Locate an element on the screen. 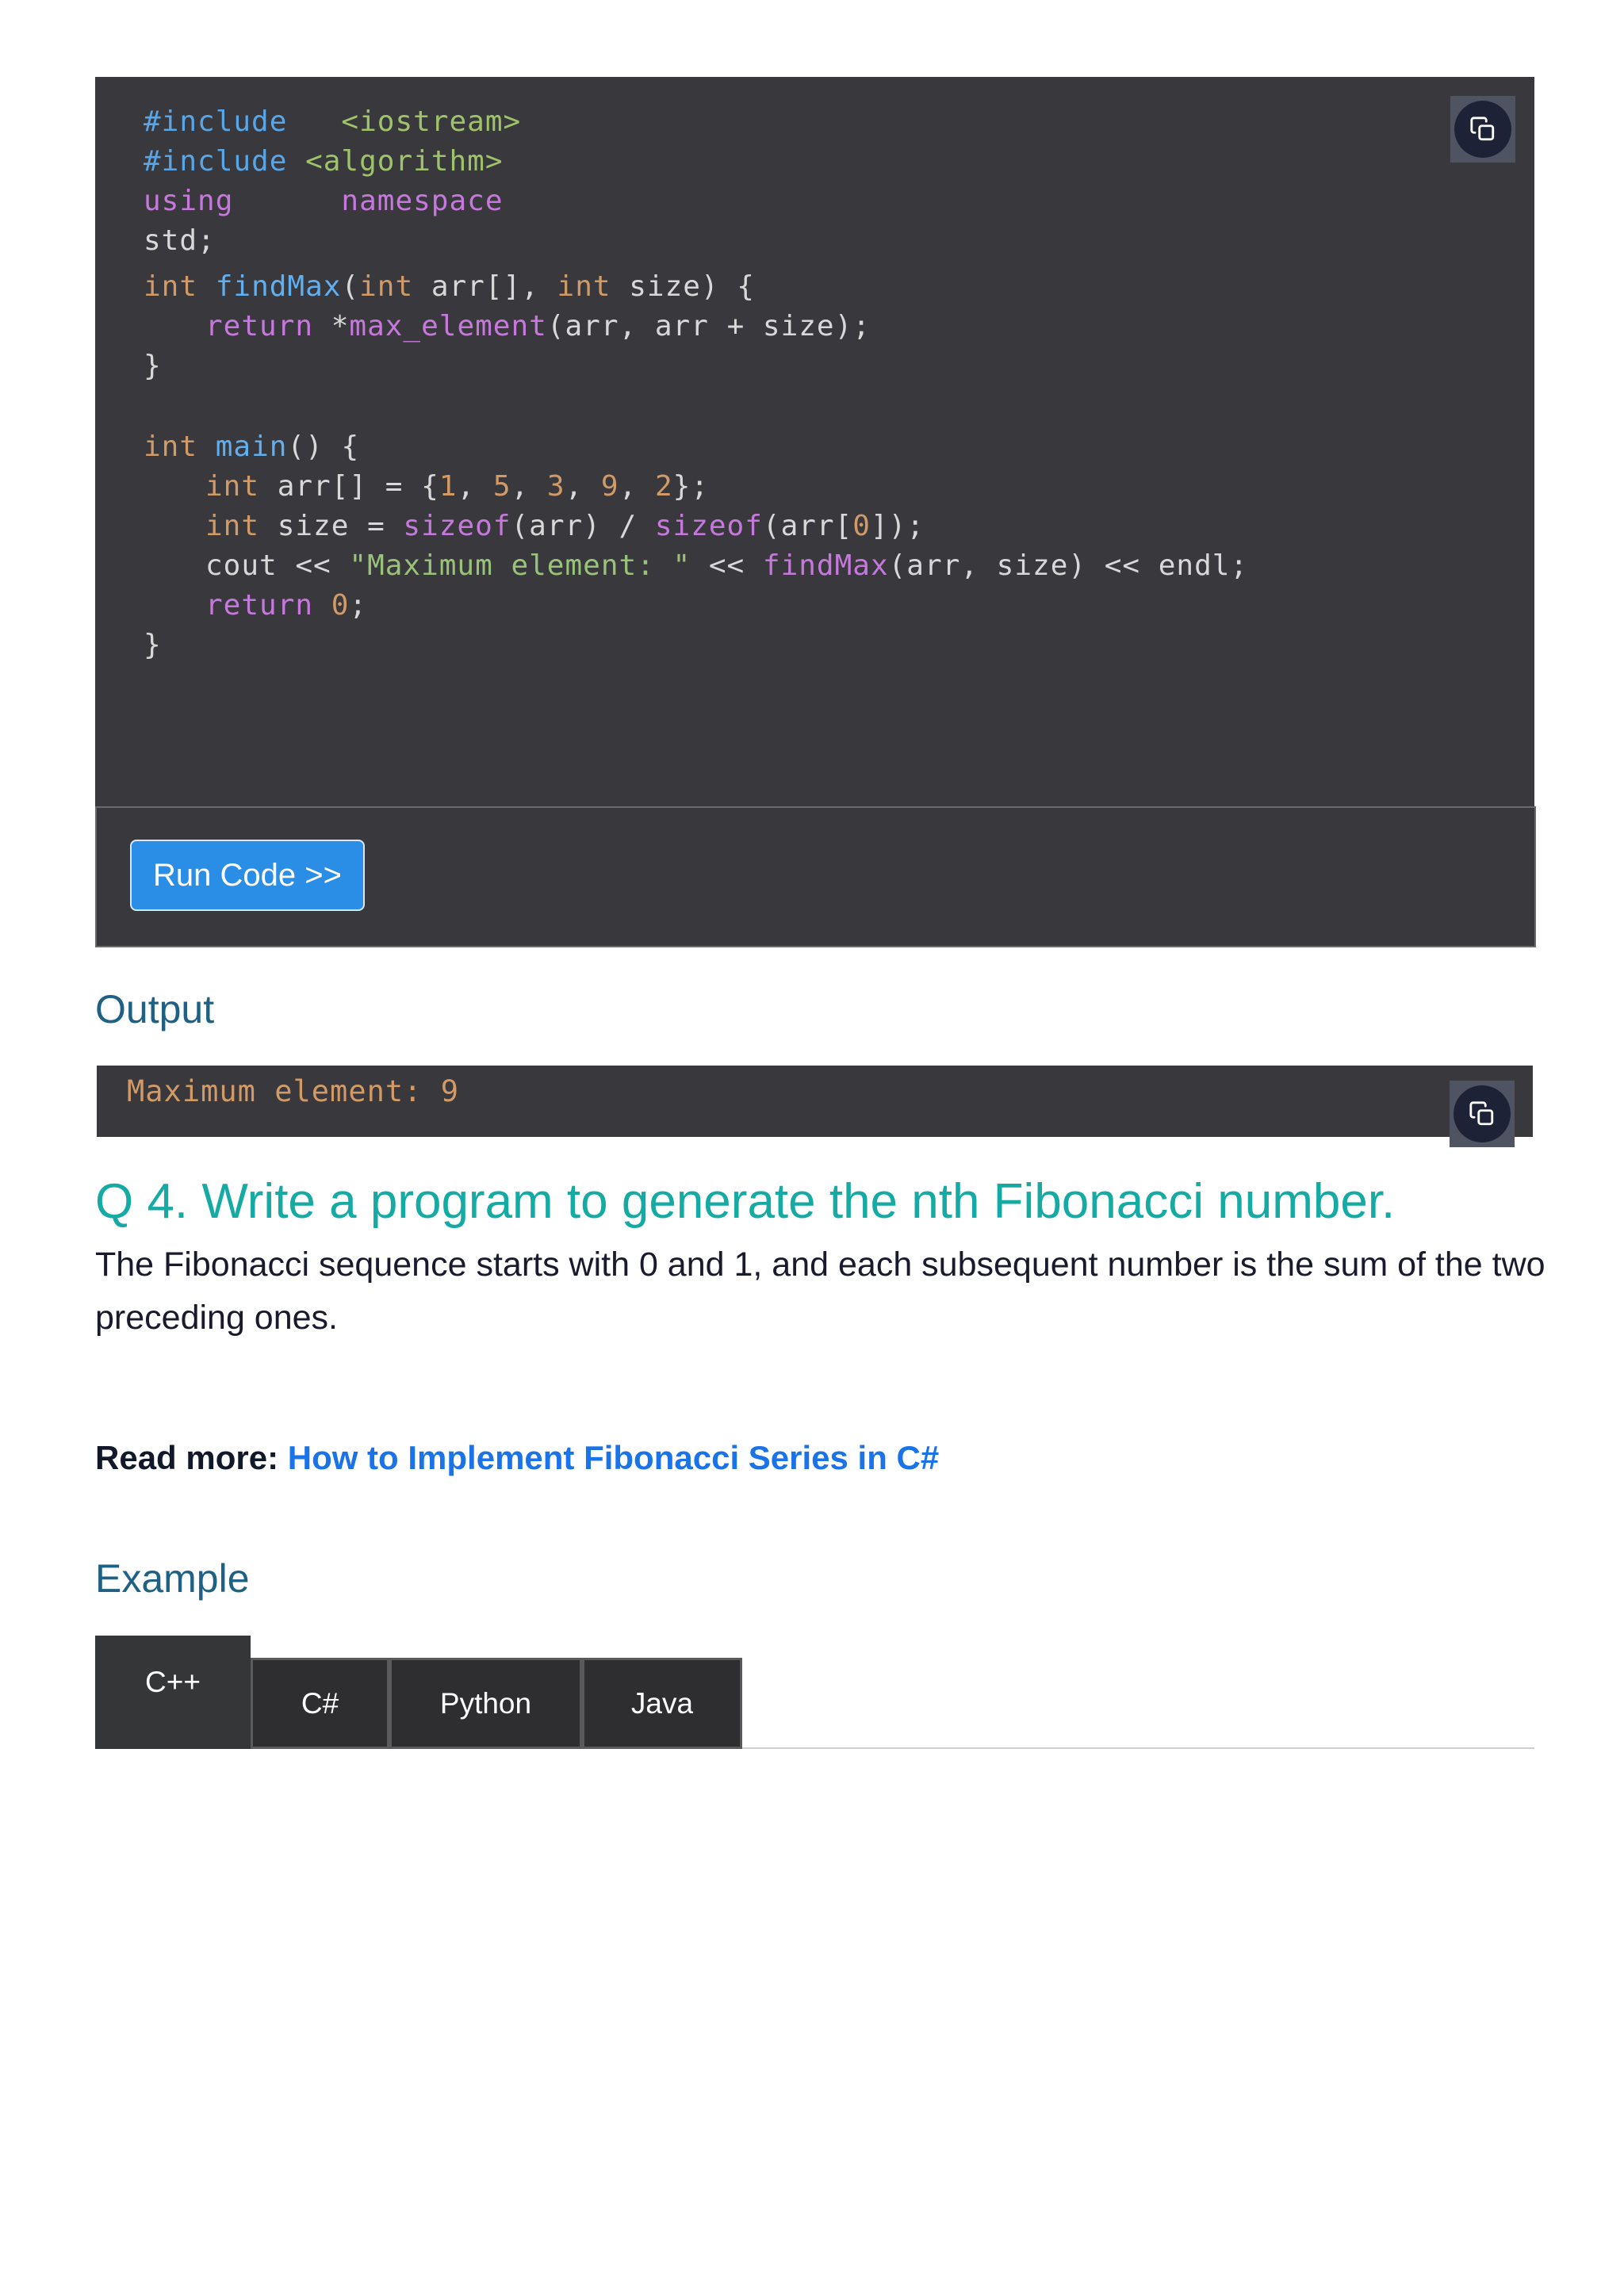  code-line: #include <algorithm> is located at coordinates (324, 162).